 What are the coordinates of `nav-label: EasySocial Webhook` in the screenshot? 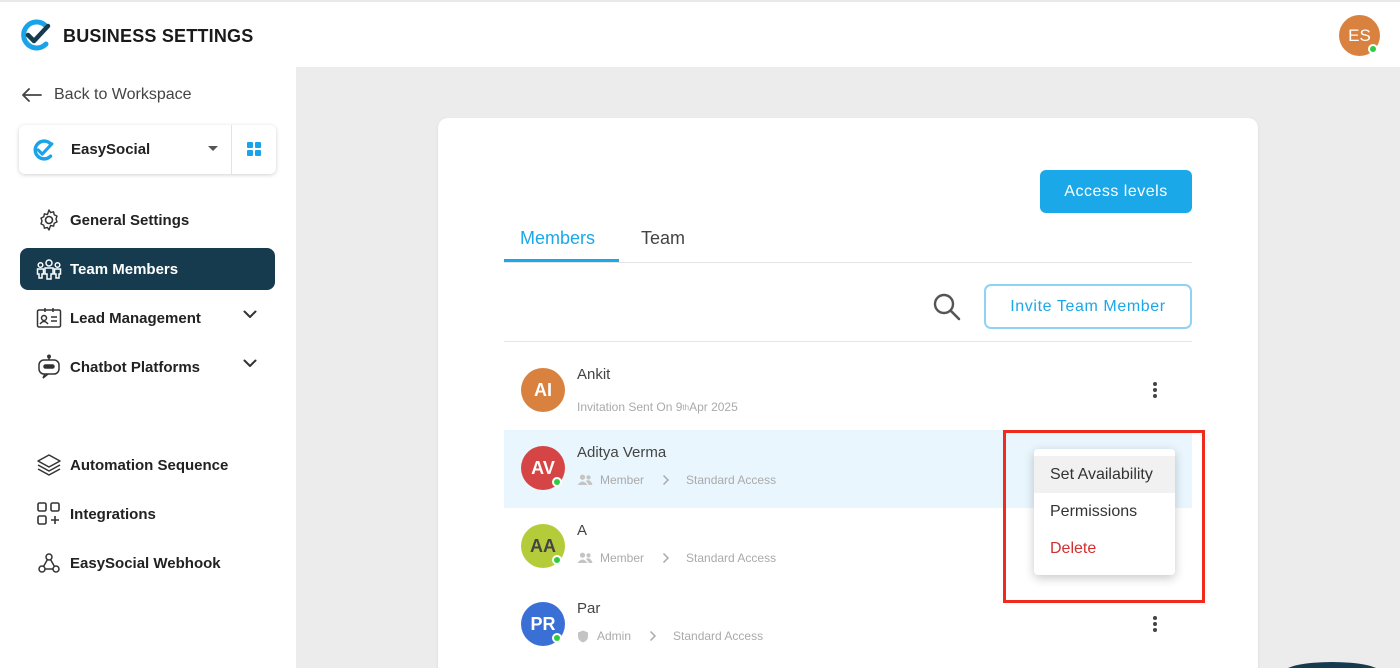 It's located at (145, 563).